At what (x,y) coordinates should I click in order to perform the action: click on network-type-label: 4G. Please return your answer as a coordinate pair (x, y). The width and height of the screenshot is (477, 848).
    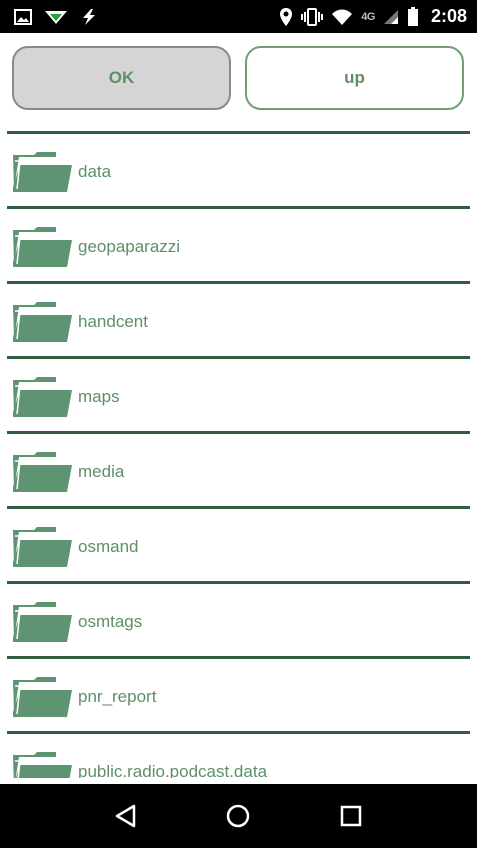
    Looking at the image, I should click on (368, 16).